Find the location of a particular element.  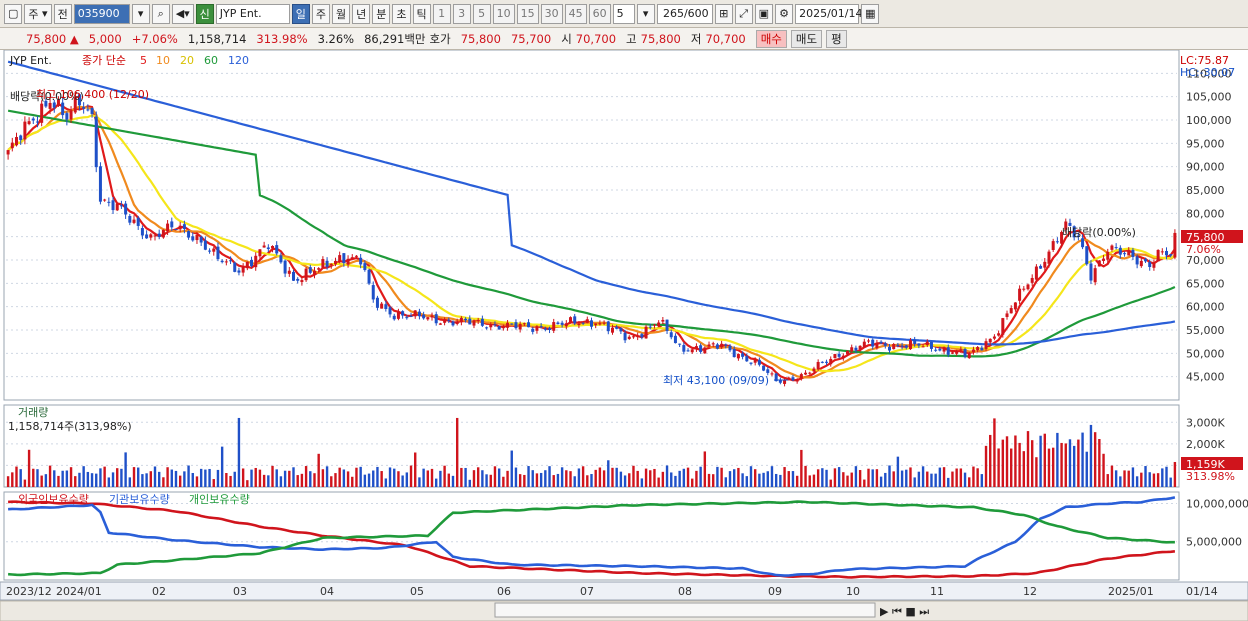

interval-input: 5 is located at coordinates (623, 13).